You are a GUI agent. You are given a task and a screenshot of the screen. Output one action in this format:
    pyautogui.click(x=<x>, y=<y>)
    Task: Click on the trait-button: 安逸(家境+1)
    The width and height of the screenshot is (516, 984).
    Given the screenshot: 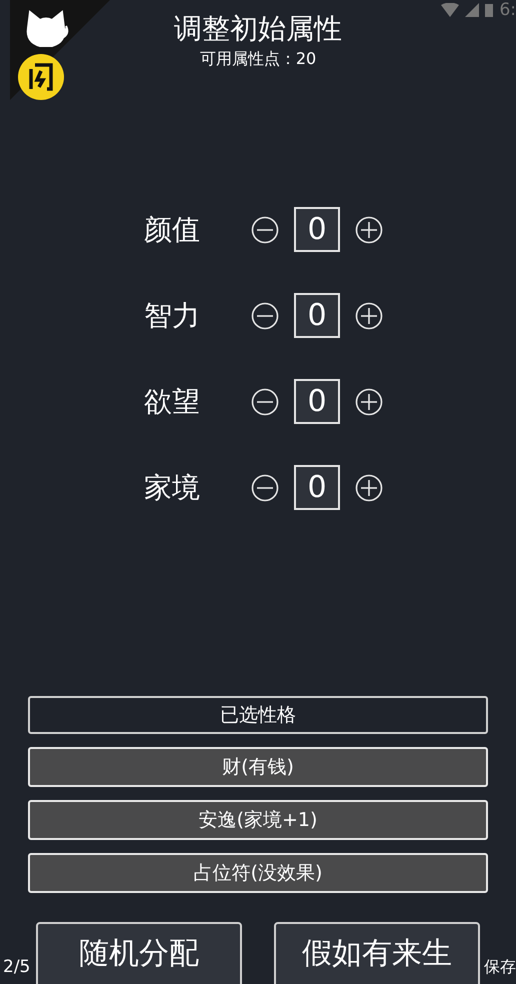 What is the action you would take?
    pyautogui.click(x=258, y=820)
    